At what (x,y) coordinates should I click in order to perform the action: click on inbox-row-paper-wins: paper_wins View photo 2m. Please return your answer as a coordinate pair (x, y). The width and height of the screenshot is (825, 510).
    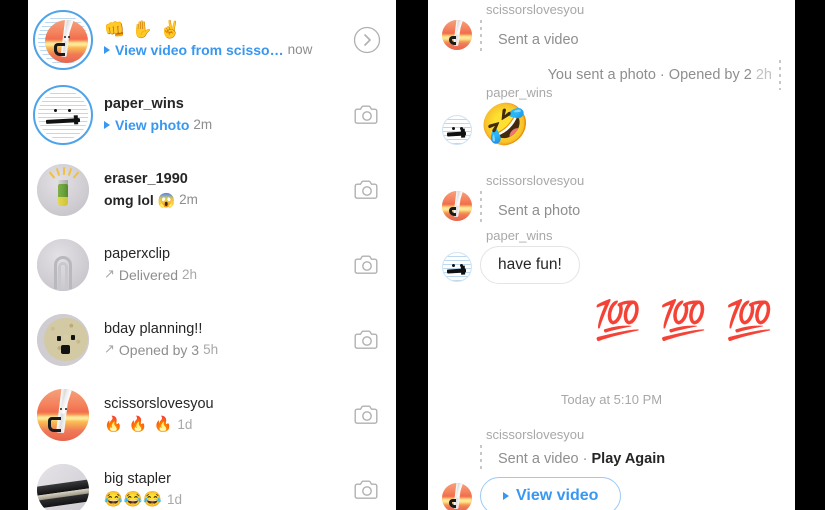
    Looking at the image, I should click on (212, 114).